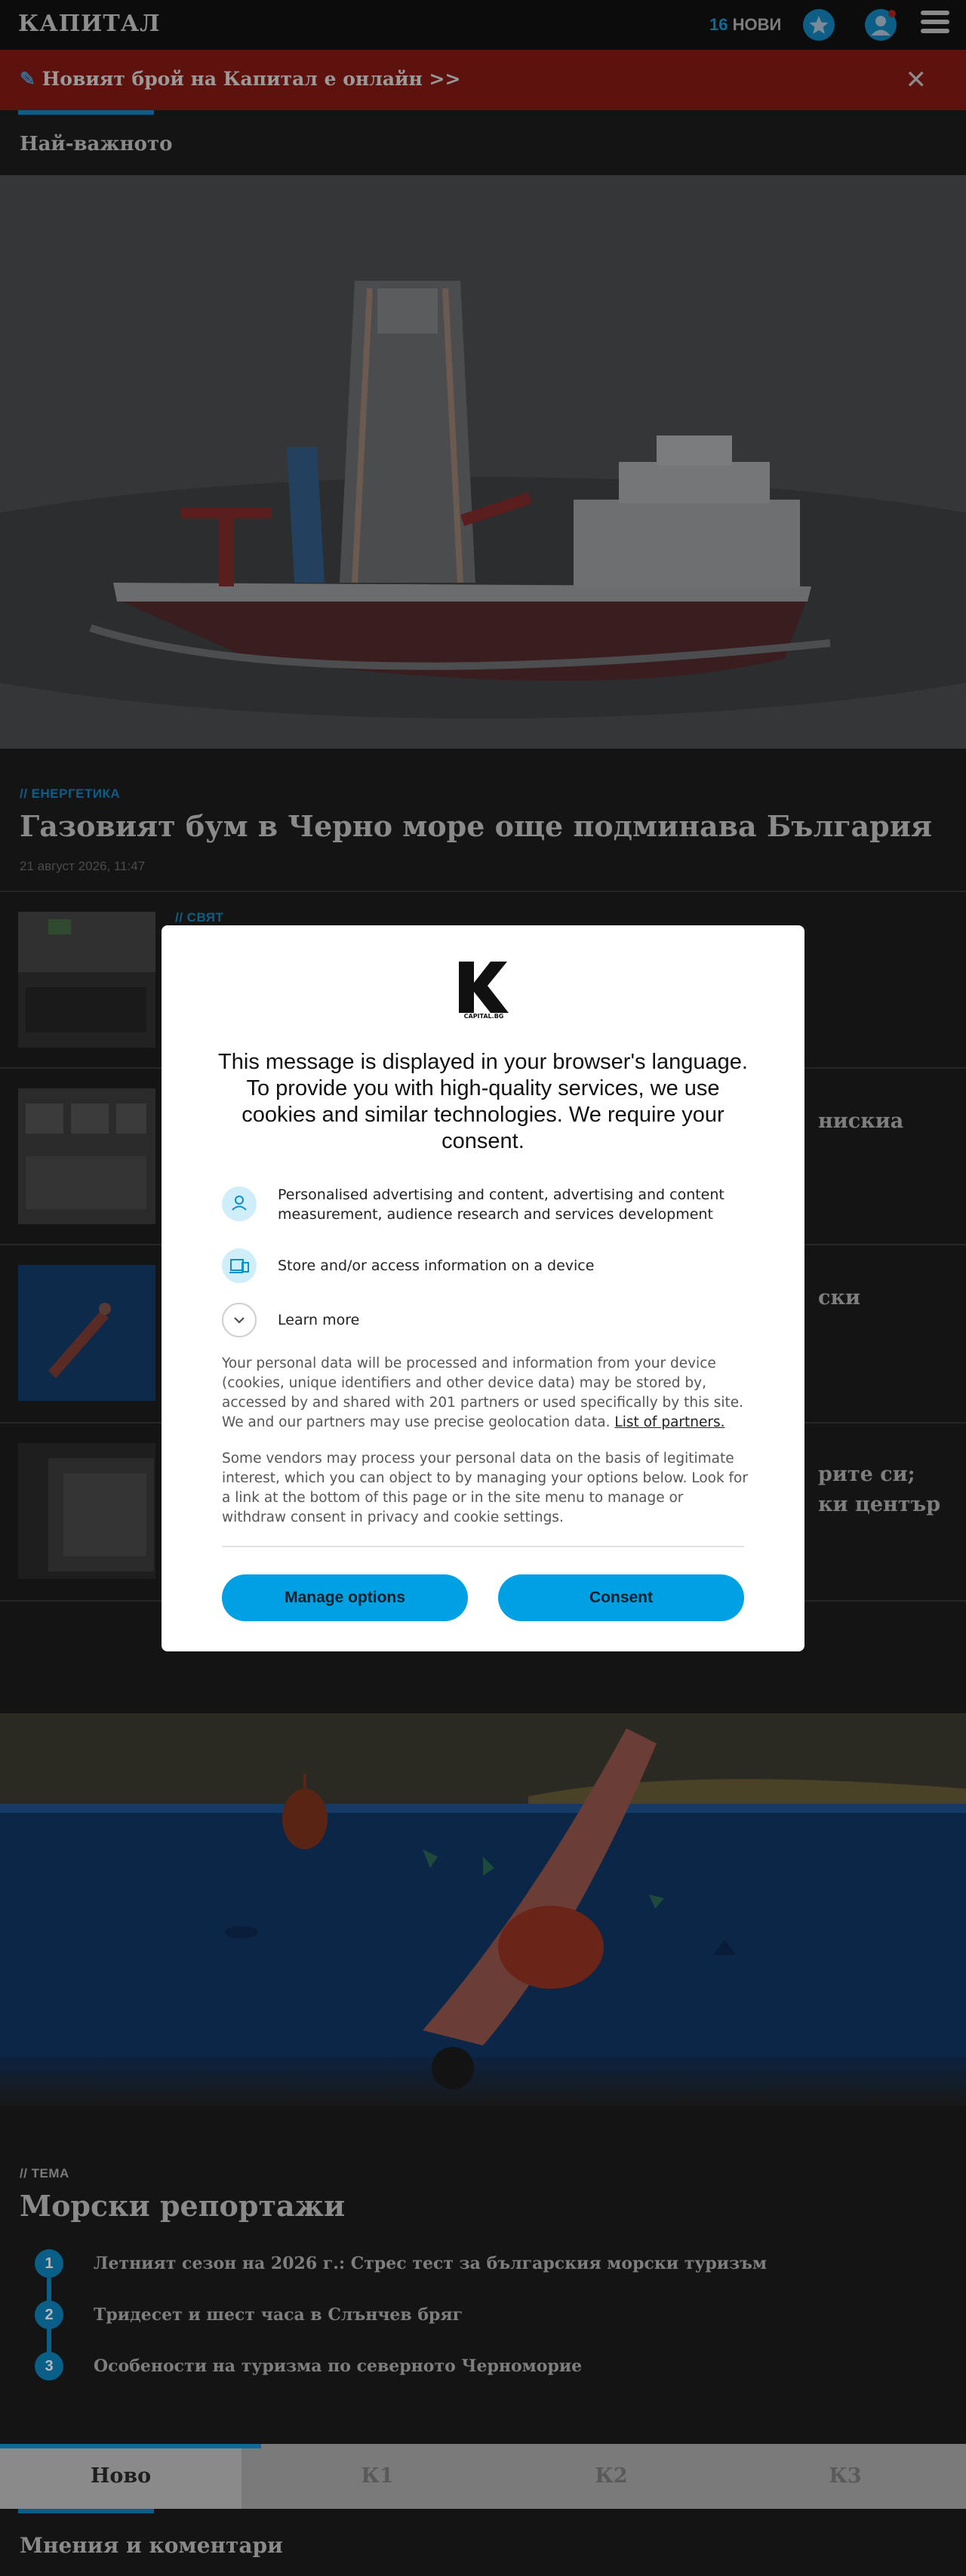 This screenshot has height=2576, width=966. Describe the element at coordinates (621, 1597) in the screenshot. I see `consent-button: Consent` at that location.